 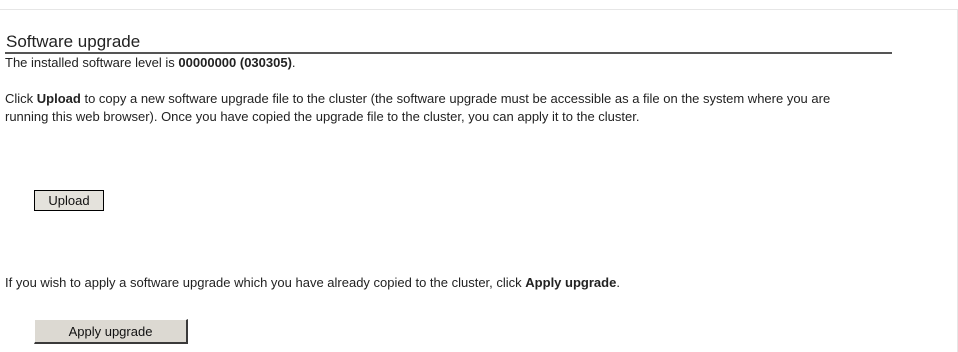 What do you see at coordinates (92, 62) in the screenshot?
I see `installed-level-prefix: The installed software level is` at bounding box center [92, 62].